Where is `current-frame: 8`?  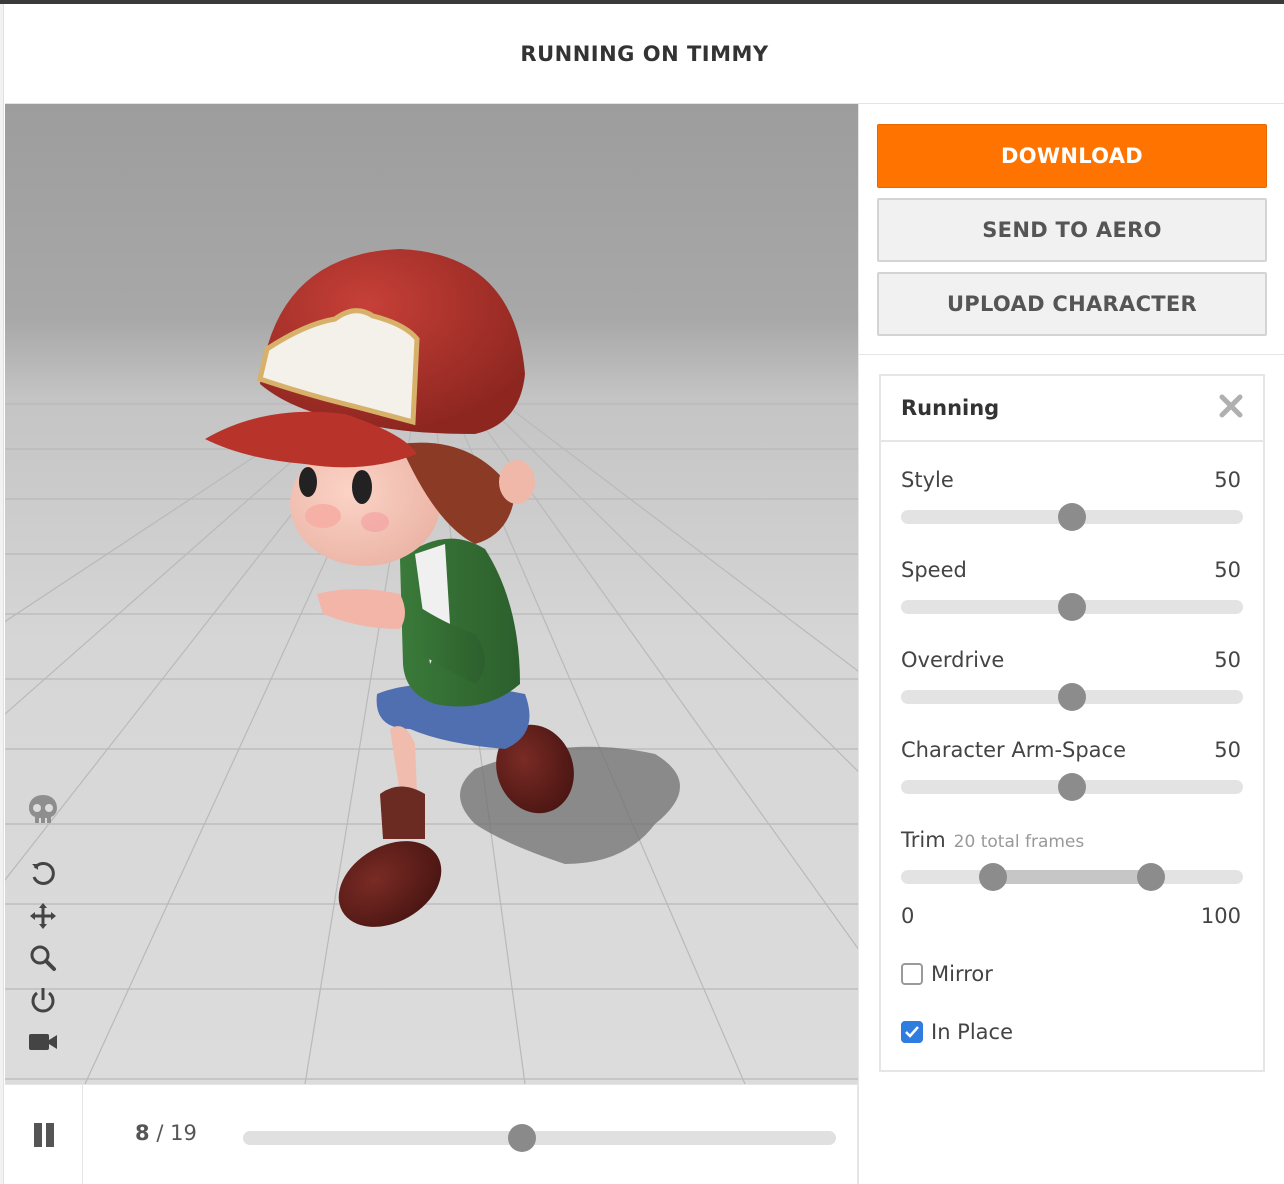 current-frame: 8 is located at coordinates (142, 1133).